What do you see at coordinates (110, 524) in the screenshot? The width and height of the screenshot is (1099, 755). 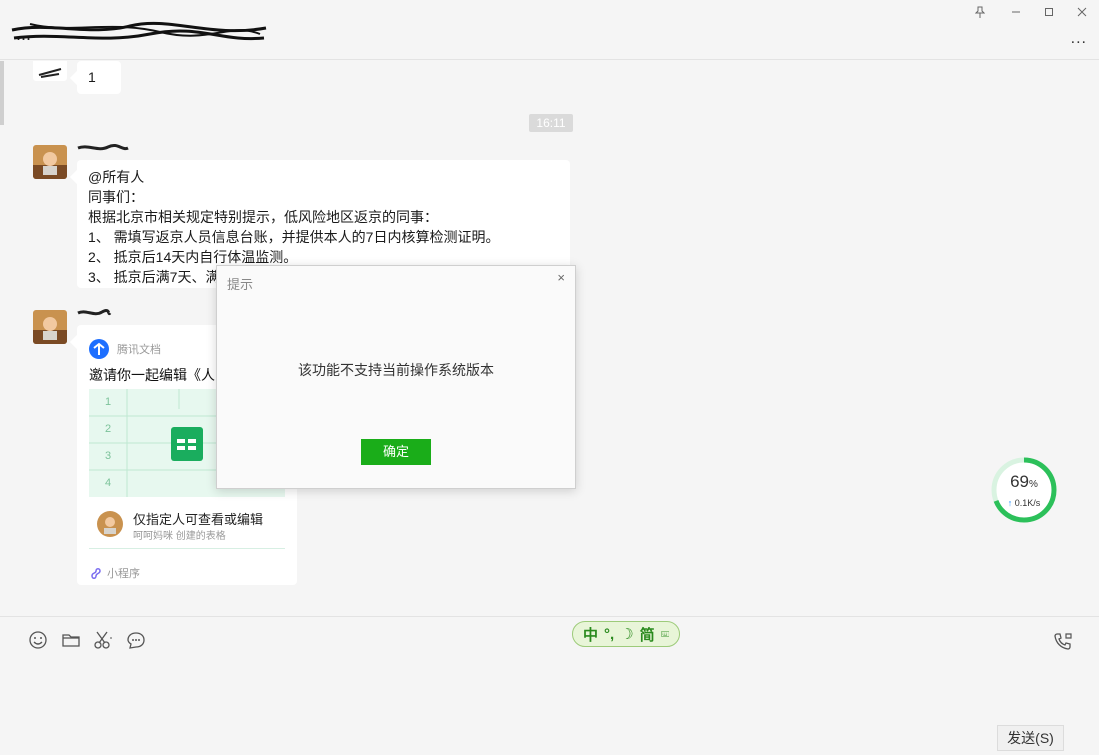 I see `creator-avatar` at bounding box center [110, 524].